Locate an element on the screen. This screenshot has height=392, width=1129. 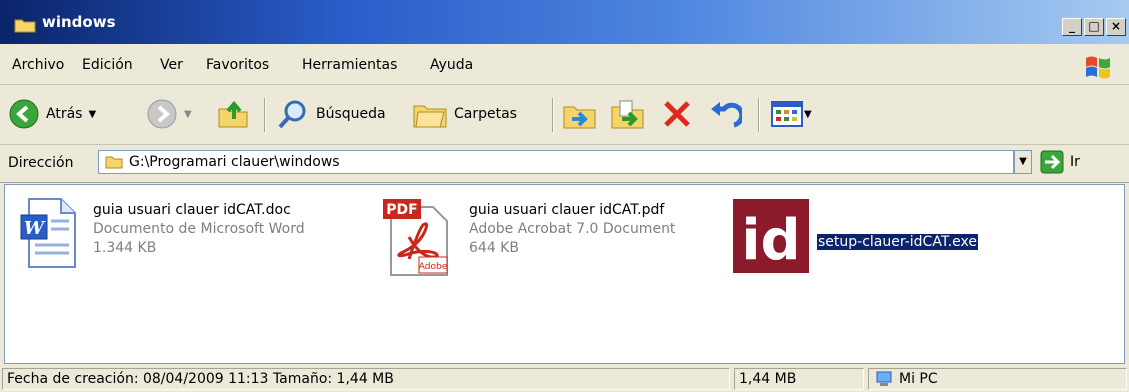
status-location: Mi PC is located at coordinates (997, 379).